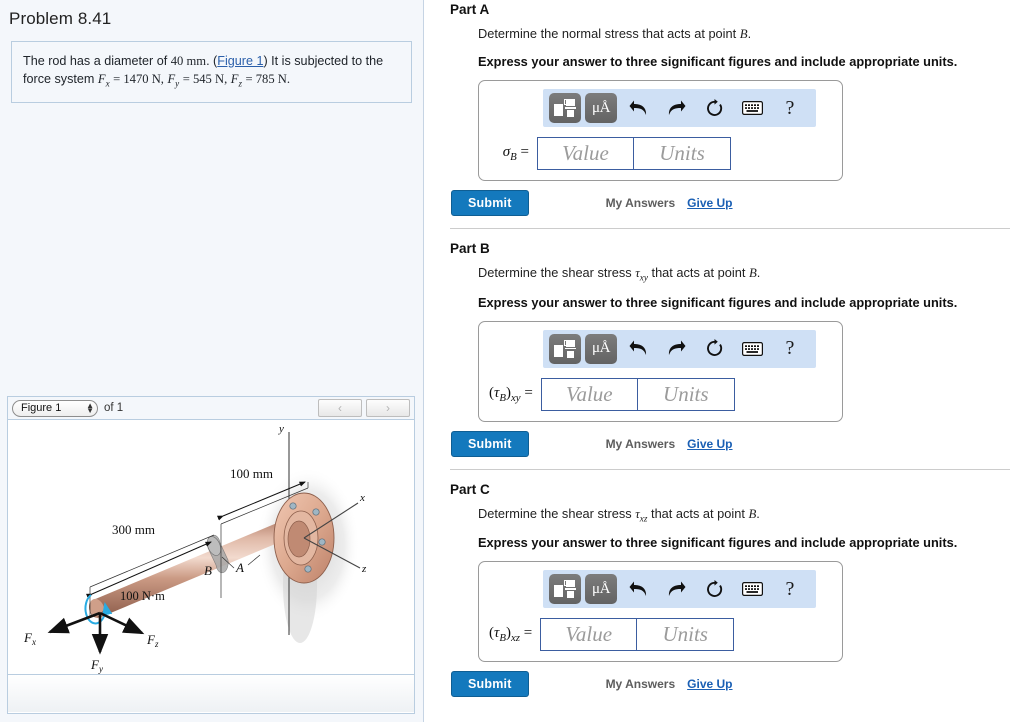 This screenshot has height=722, width=1022. I want to click on axis-label-y: y, so click(281, 429).